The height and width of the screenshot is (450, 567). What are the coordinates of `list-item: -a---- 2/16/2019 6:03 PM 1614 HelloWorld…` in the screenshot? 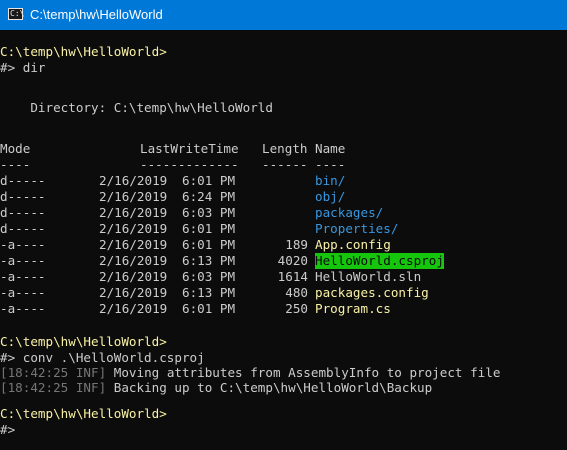 It's located at (210, 277).